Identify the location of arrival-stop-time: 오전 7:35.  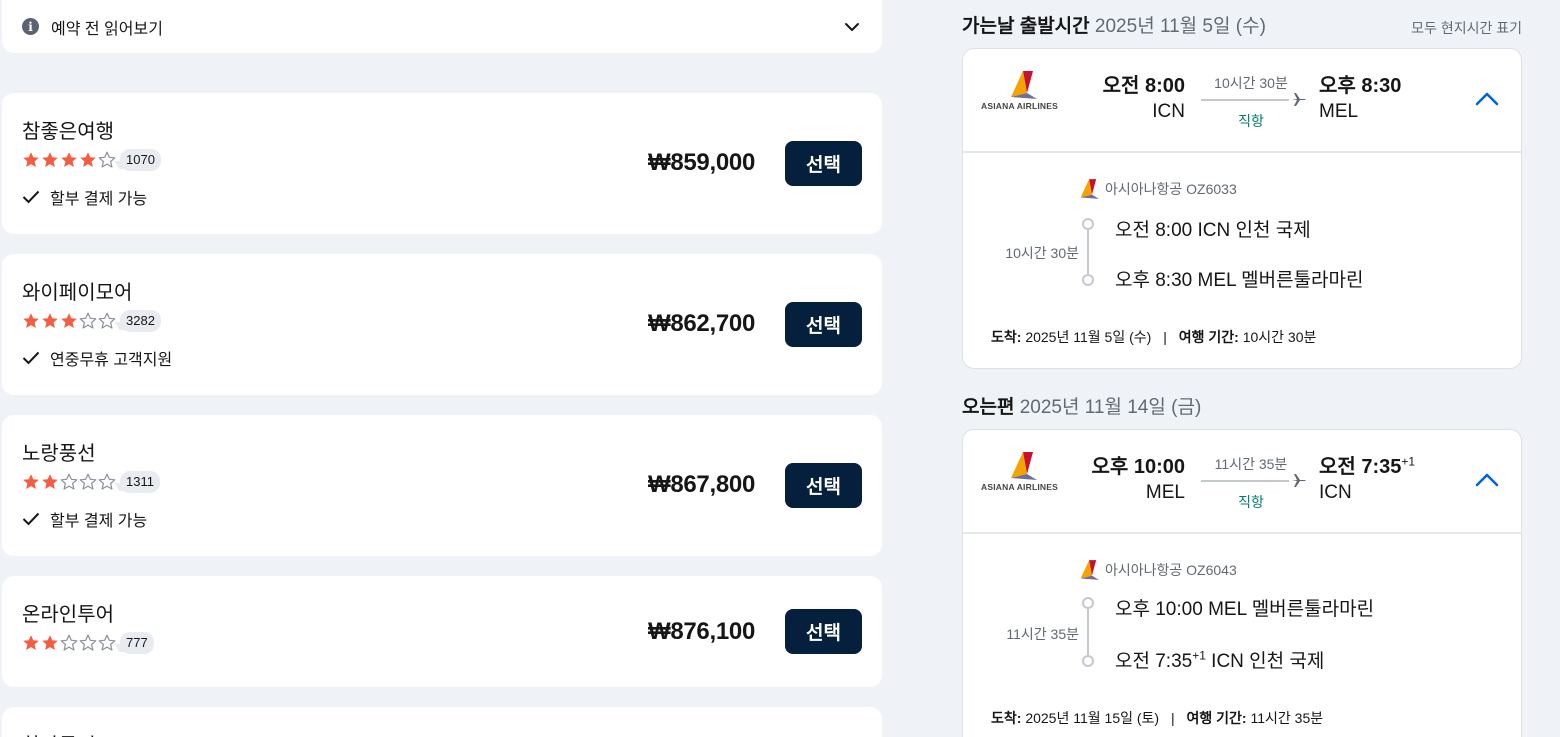
(1154, 661).